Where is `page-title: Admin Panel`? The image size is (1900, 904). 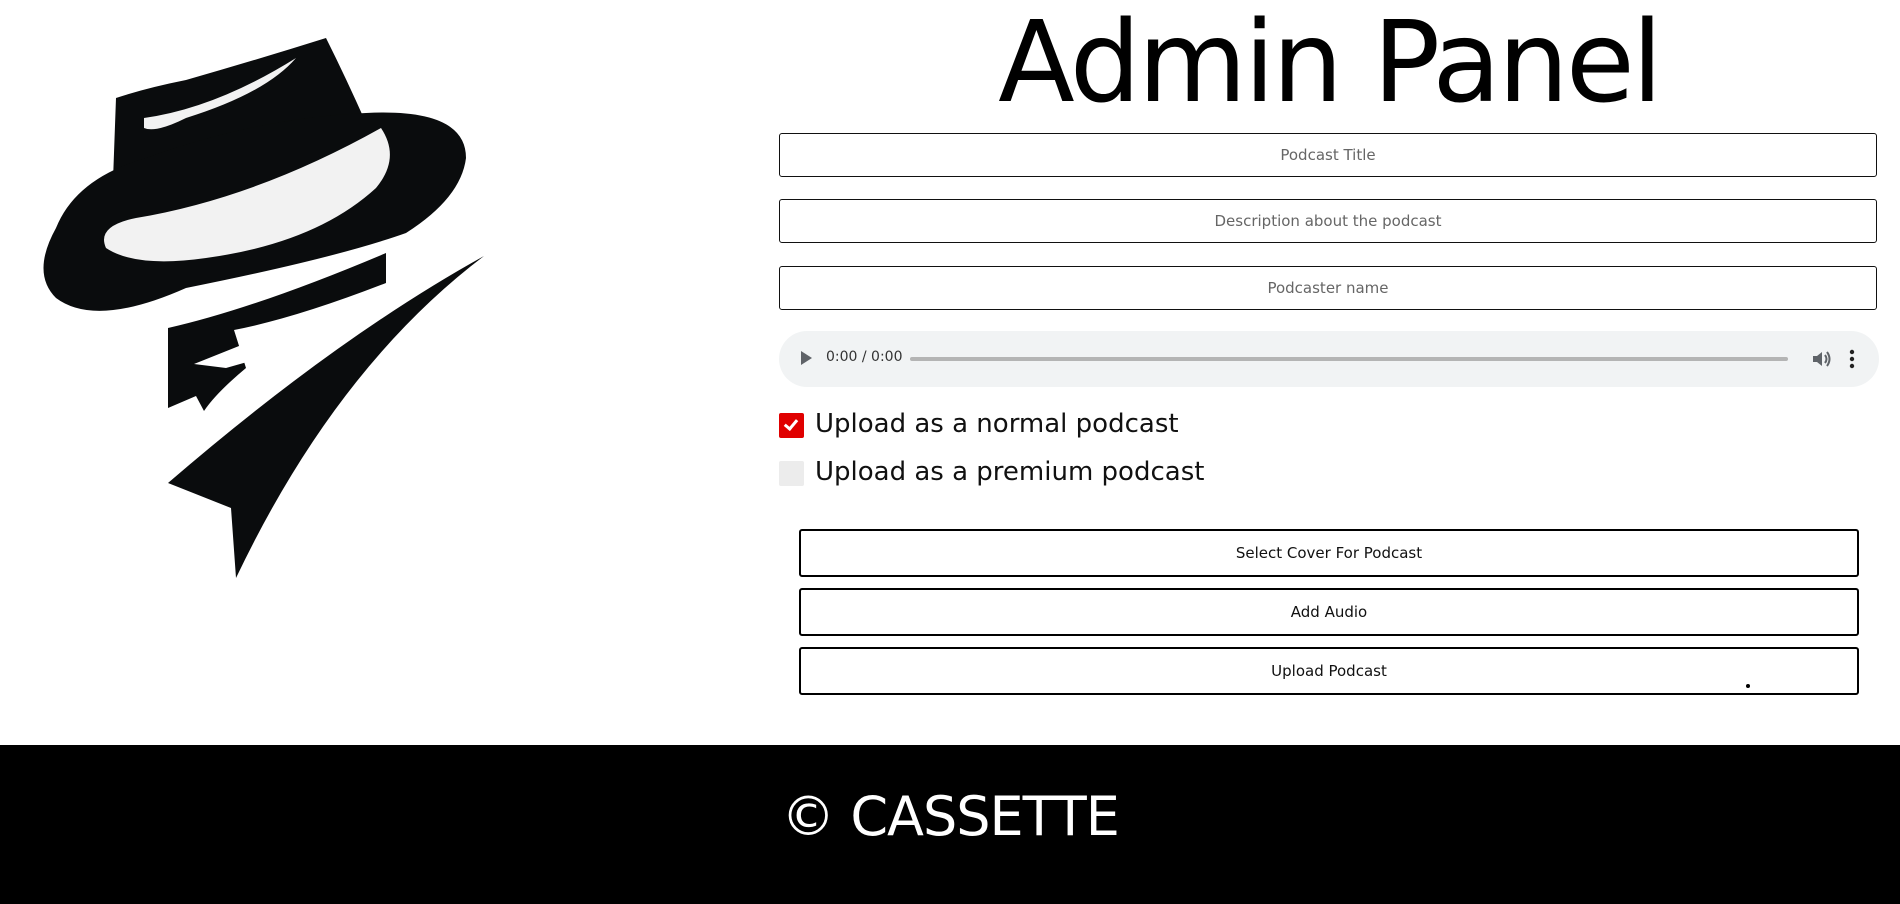 page-title: Admin Panel is located at coordinates (1330, 64).